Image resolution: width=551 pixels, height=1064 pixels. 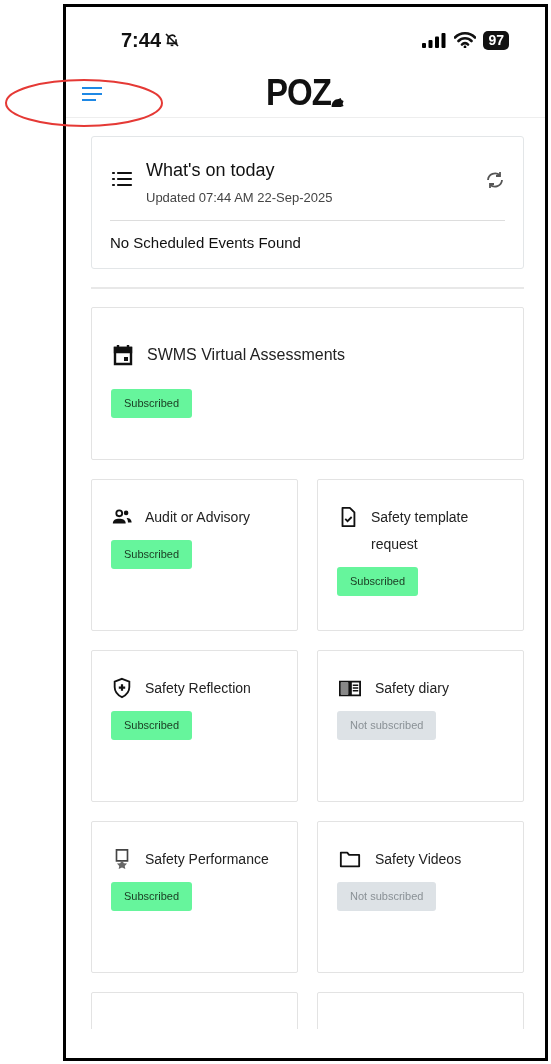 I want to click on status-time: 7:44, so click(x=141, y=40).